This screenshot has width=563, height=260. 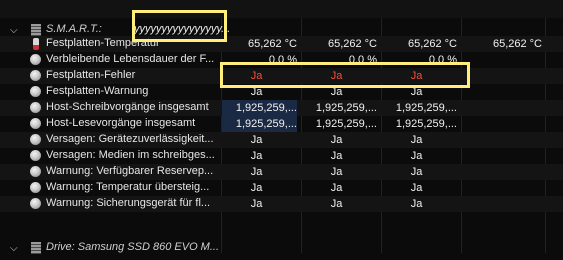 What do you see at coordinates (281, 156) in the screenshot?
I see `table-row: Versagen: Medien im schreibges... Ja Ja Ja` at bounding box center [281, 156].